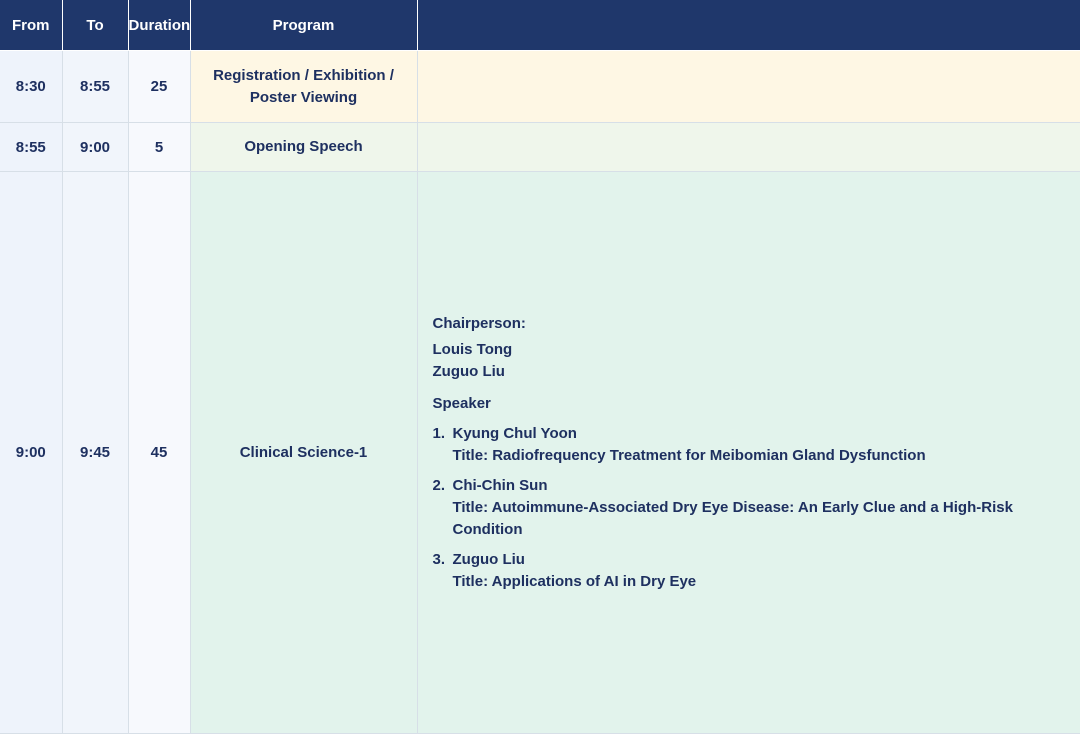 This screenshot has width=1080, height=734. I want to click on speaker-number: 2., so click(439, 485).